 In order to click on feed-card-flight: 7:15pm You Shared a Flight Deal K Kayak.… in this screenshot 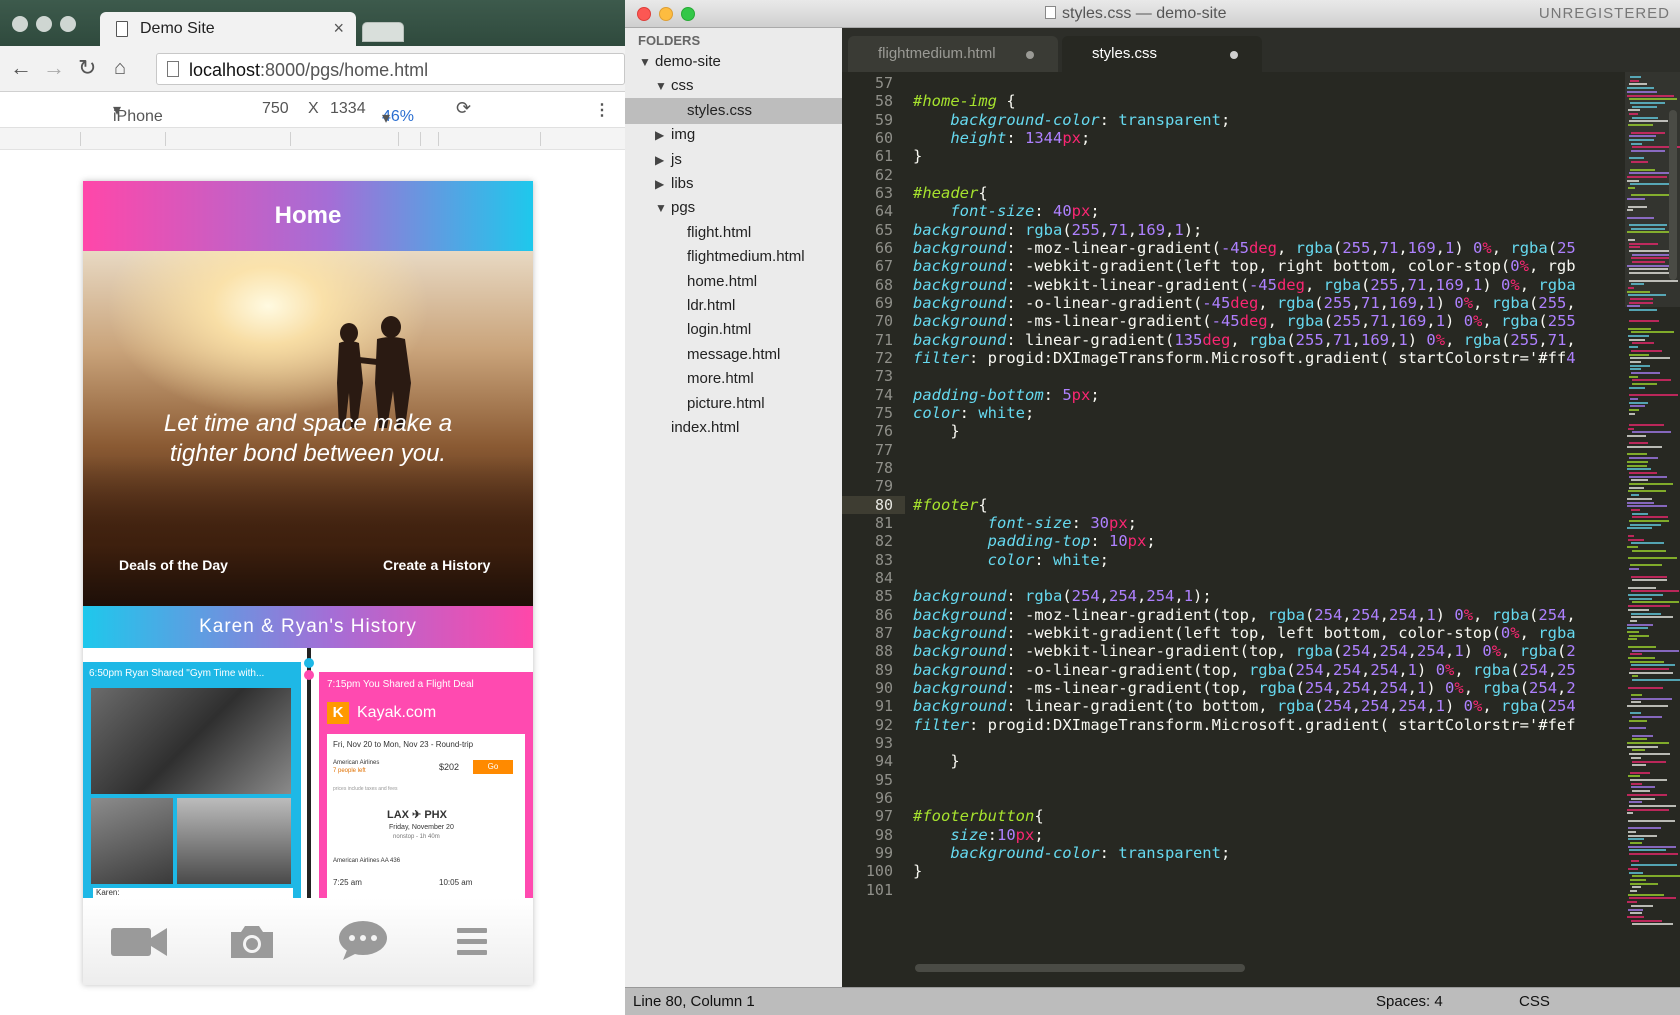, I will do `click(426, 785)`.